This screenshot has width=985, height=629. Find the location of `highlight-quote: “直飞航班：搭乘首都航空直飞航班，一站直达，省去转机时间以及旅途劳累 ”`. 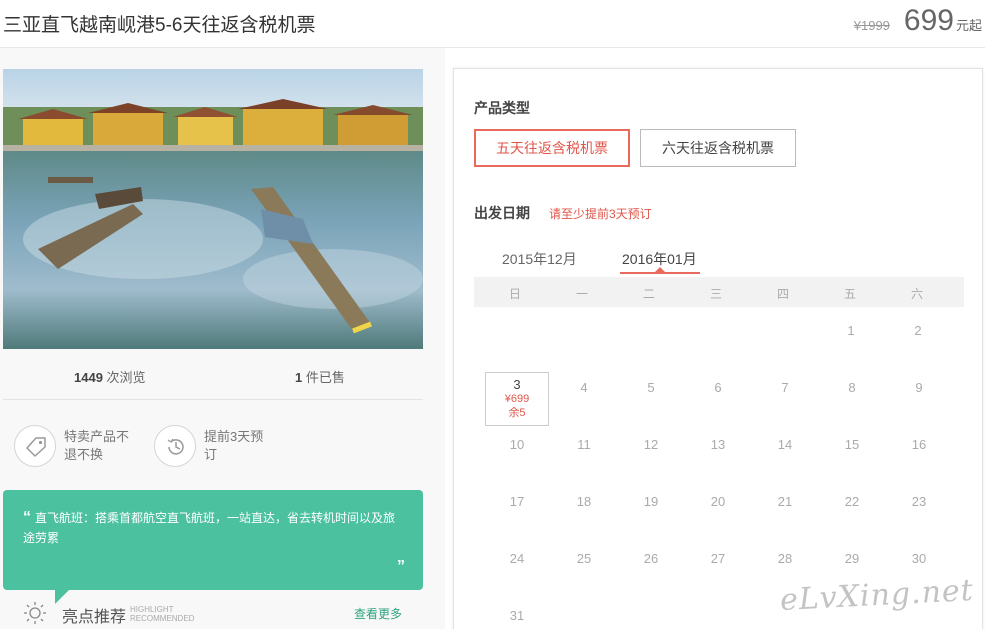

highlight-quote: “直飞航班：搭乘首都航空直飞航班，一站直达，省去转机时间以及旅途劳累 ” is located at coordinates (213, 547).